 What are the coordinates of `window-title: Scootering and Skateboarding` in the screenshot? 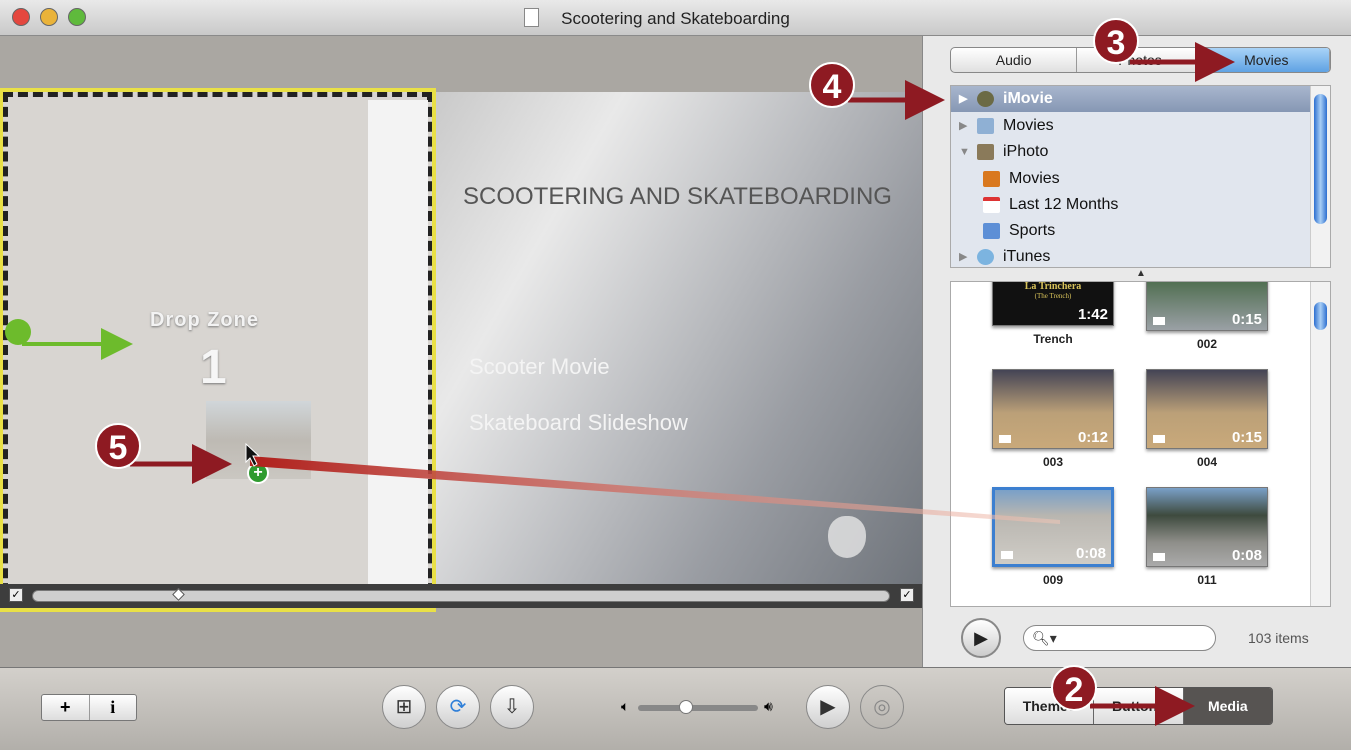 It's located at (675, 18).